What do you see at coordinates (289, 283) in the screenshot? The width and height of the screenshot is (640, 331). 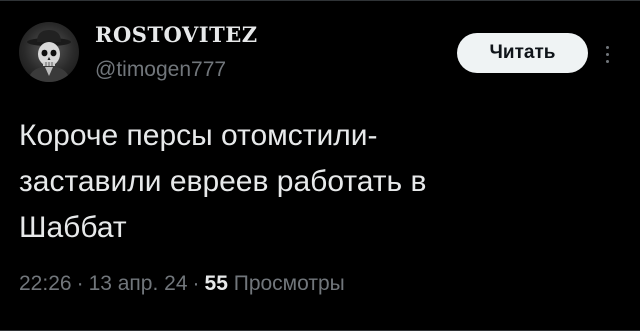 I see `views-label: Просмотры` at bounding box center [289, 283].